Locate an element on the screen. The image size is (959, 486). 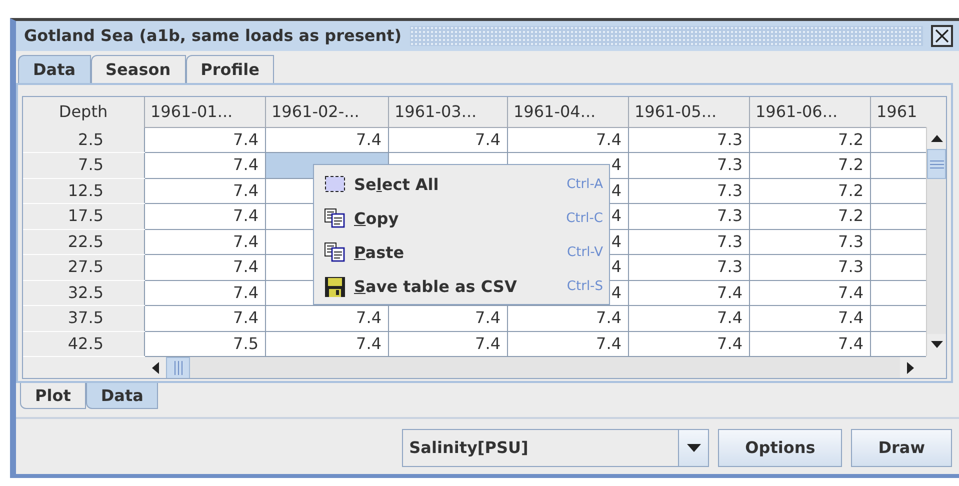
menu-item-label: Paste is located at coordinates (380, 253).